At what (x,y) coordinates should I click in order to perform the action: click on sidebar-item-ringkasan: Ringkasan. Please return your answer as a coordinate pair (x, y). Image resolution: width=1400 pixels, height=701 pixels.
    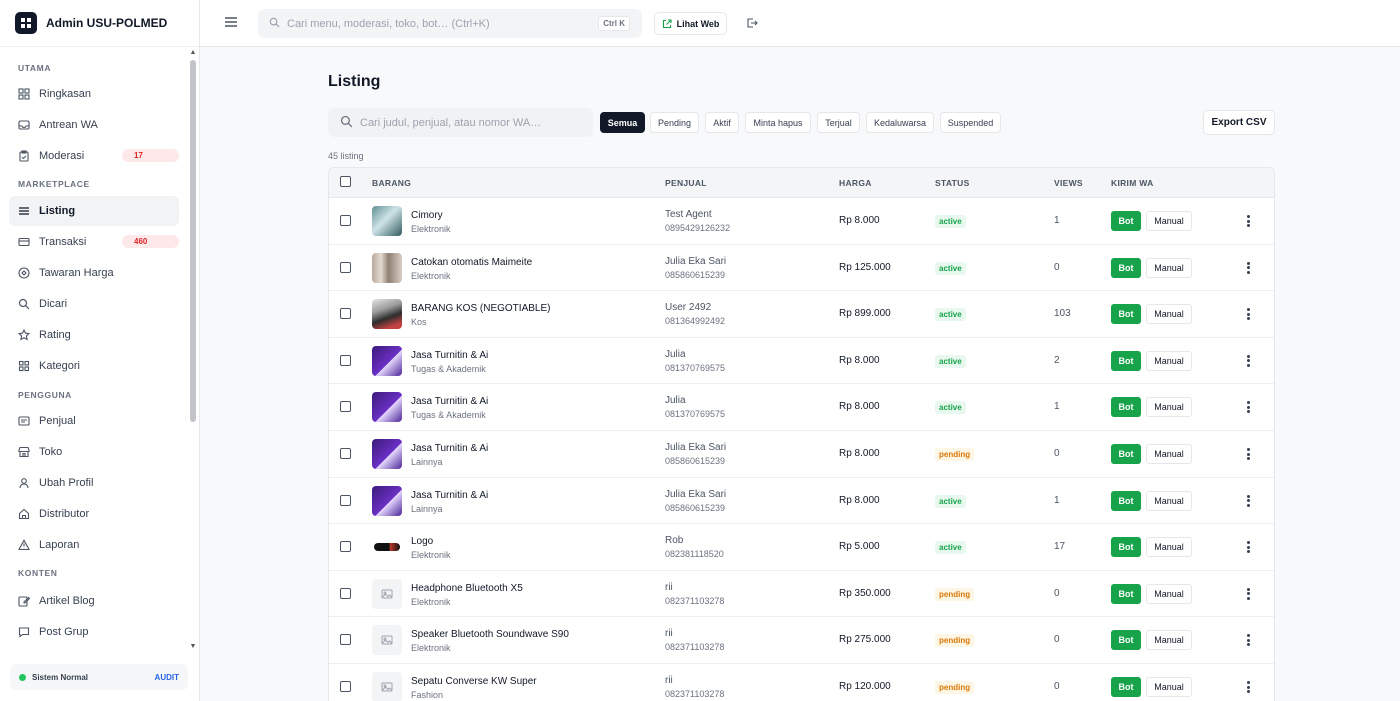
    Looking at the image, I should click on (94, 94).